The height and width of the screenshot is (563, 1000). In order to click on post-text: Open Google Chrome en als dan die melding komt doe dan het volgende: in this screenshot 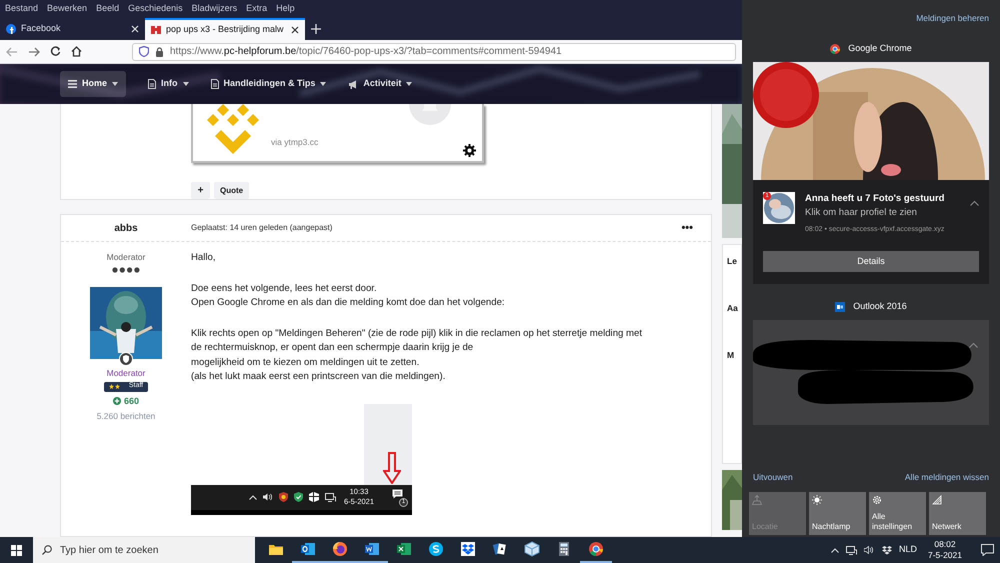, I will do `click(348, 303)`.